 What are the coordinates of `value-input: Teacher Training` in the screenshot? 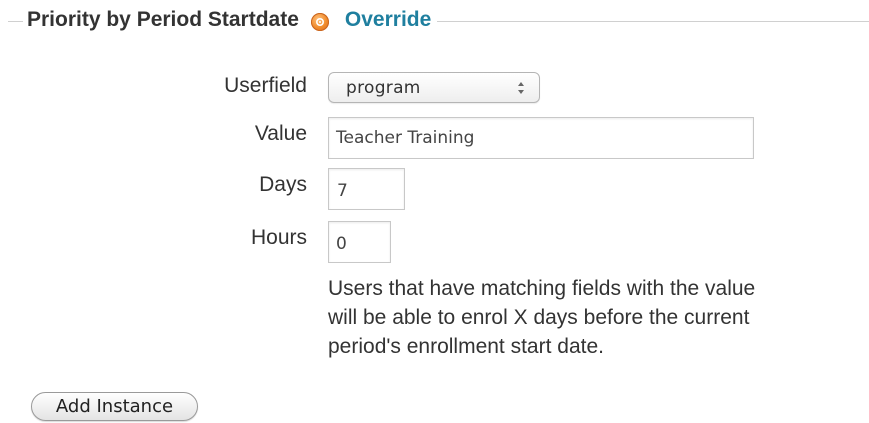 It's located at (541, 138).